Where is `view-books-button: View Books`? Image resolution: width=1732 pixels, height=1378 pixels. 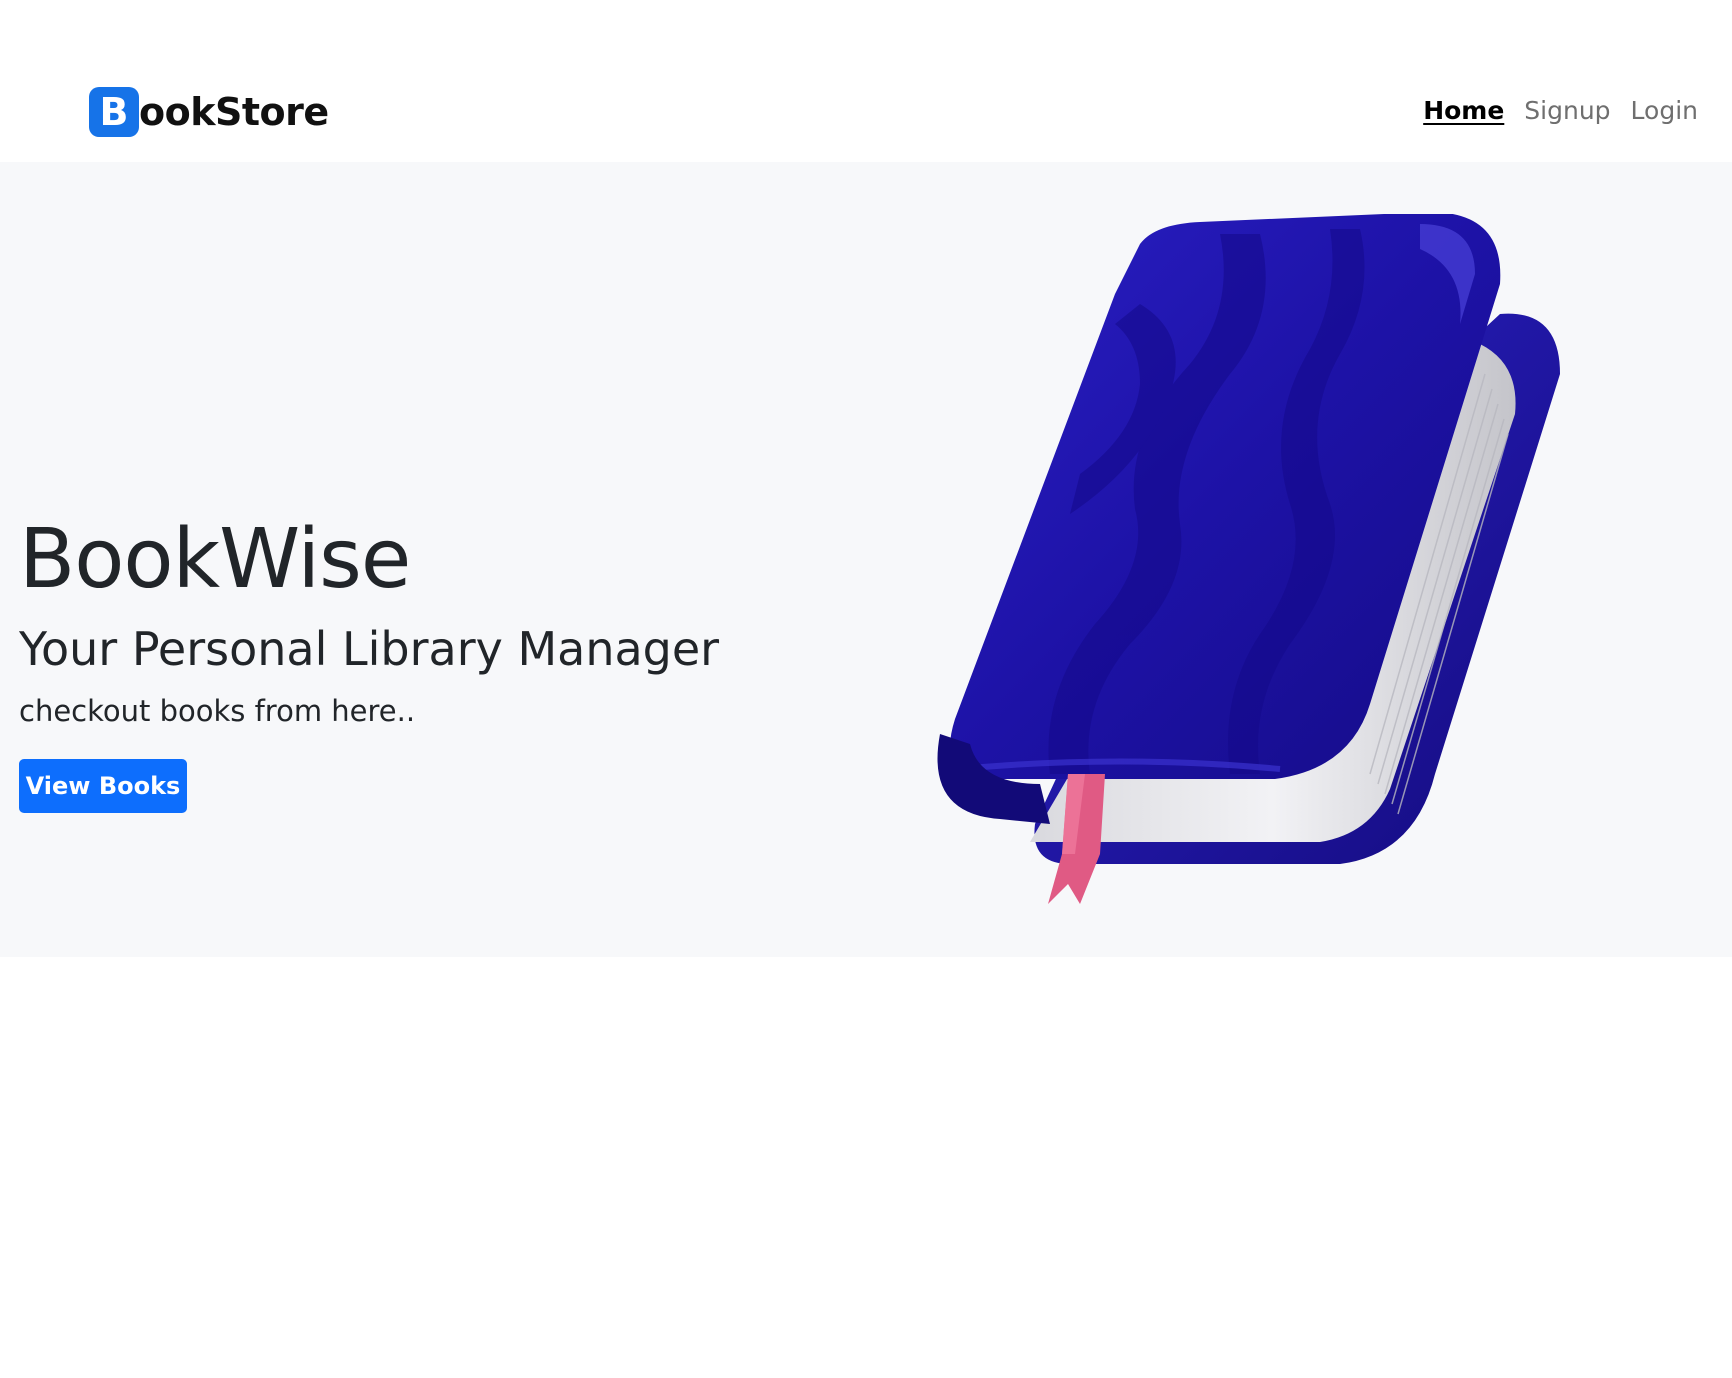
view-books-button: View Books is located at coordinates (103, 786).